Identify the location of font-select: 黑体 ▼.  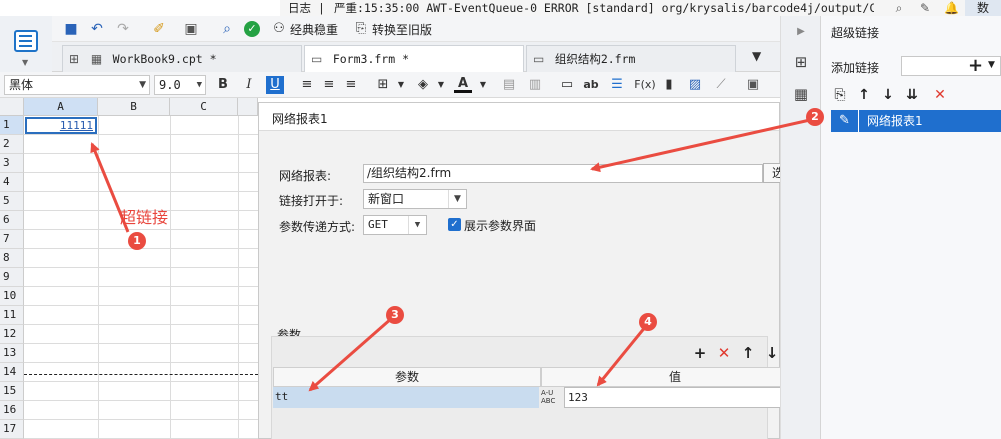
(77, 85).